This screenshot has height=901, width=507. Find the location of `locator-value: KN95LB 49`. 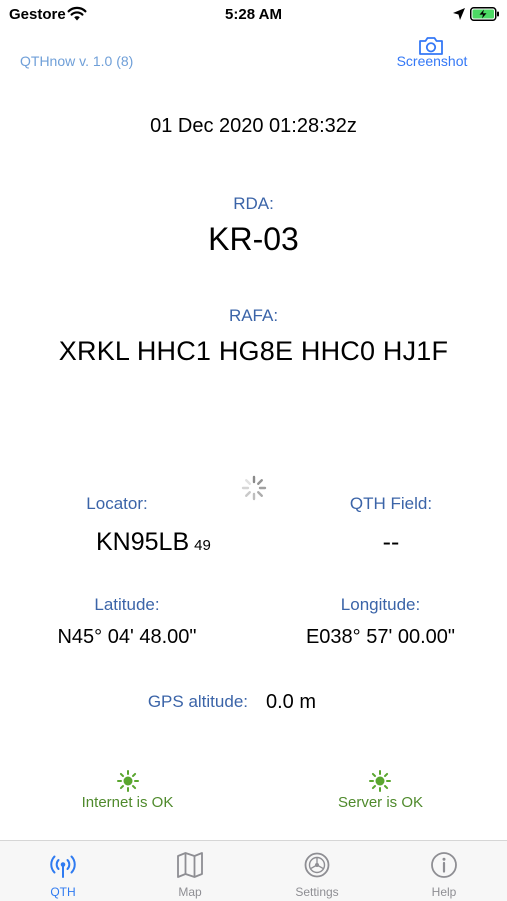

locator-value: KN95LB 49 is located at coordinates (153, 542).